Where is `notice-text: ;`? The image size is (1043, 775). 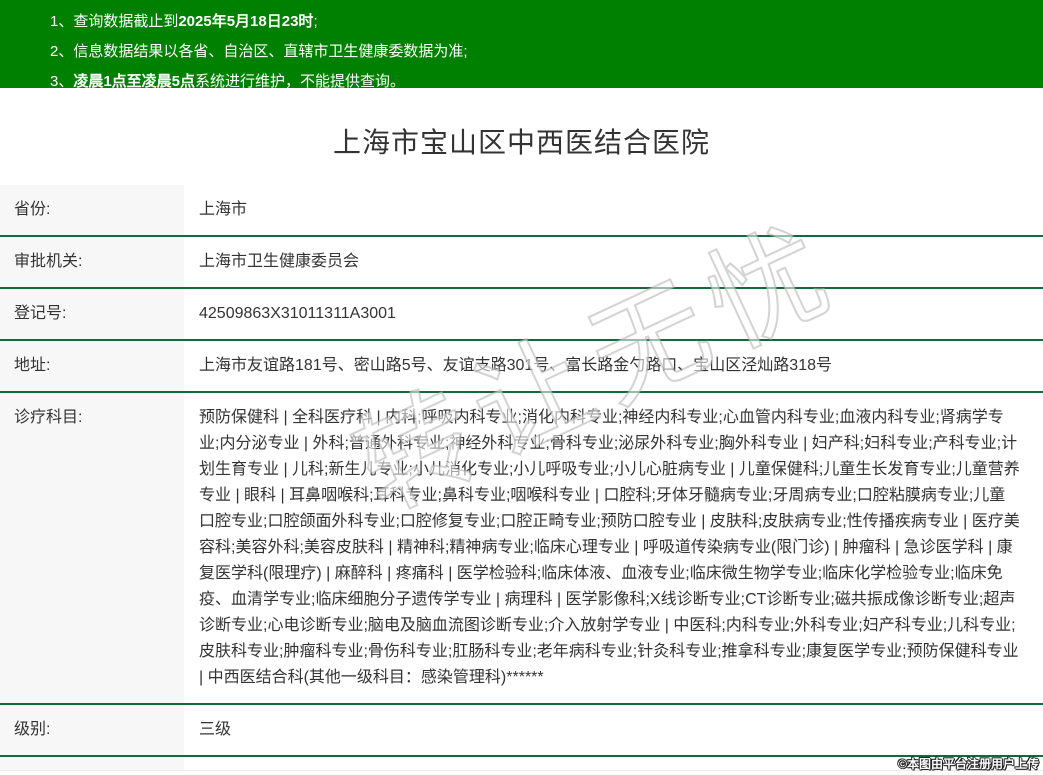
notice-text: ; is located at coordinates (315, 21).